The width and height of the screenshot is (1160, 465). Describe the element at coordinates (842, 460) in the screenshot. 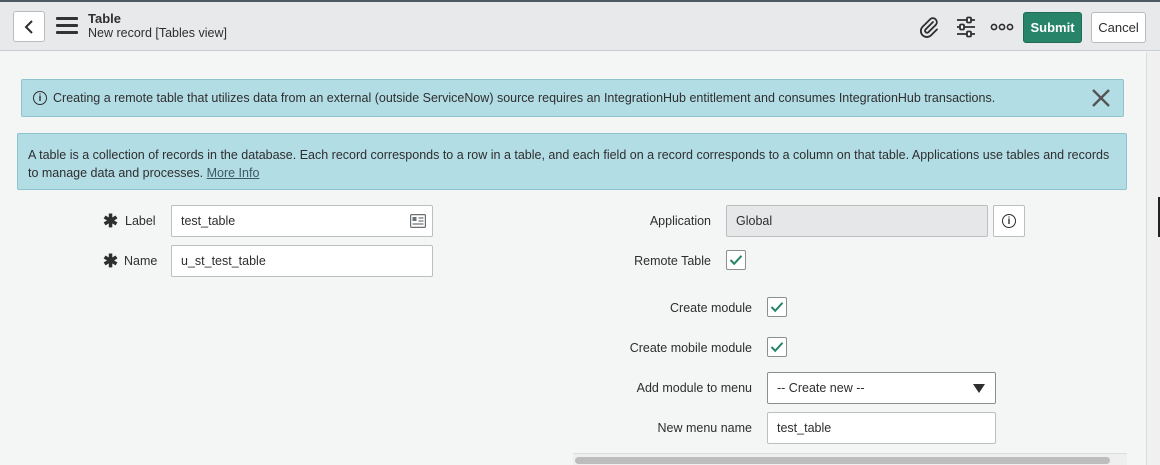

I see `scrollbar-thumb` at that location.